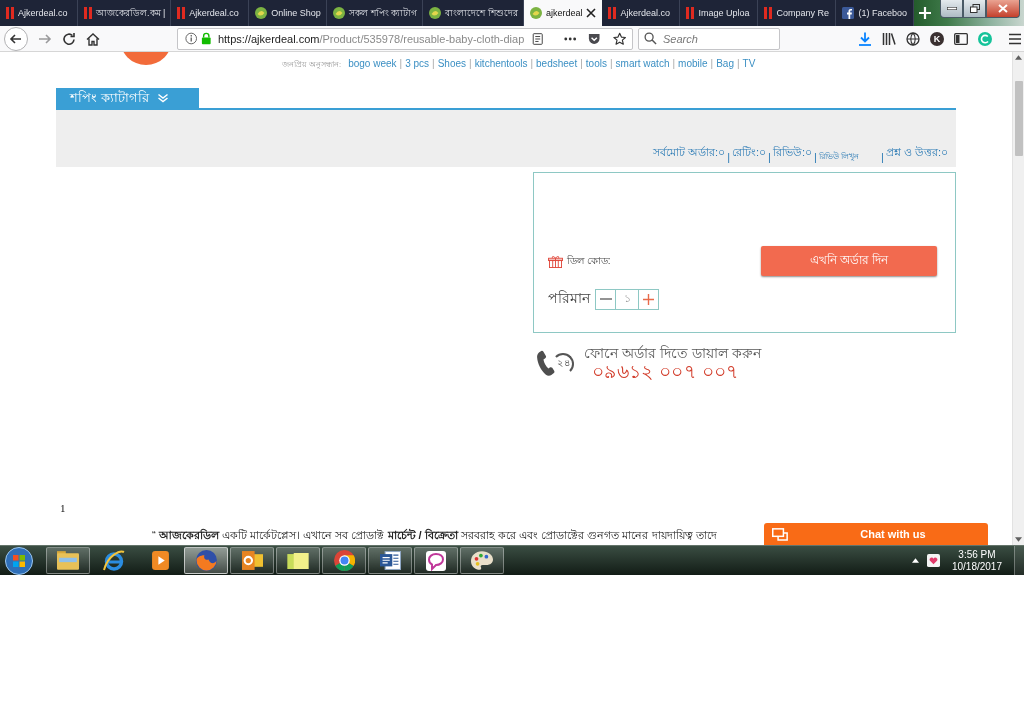 The height and width of the screenshot is (719, 1024). Describe the element at coordinates (160, 560) in the screenshot. I see `media-player-icon` at that location.